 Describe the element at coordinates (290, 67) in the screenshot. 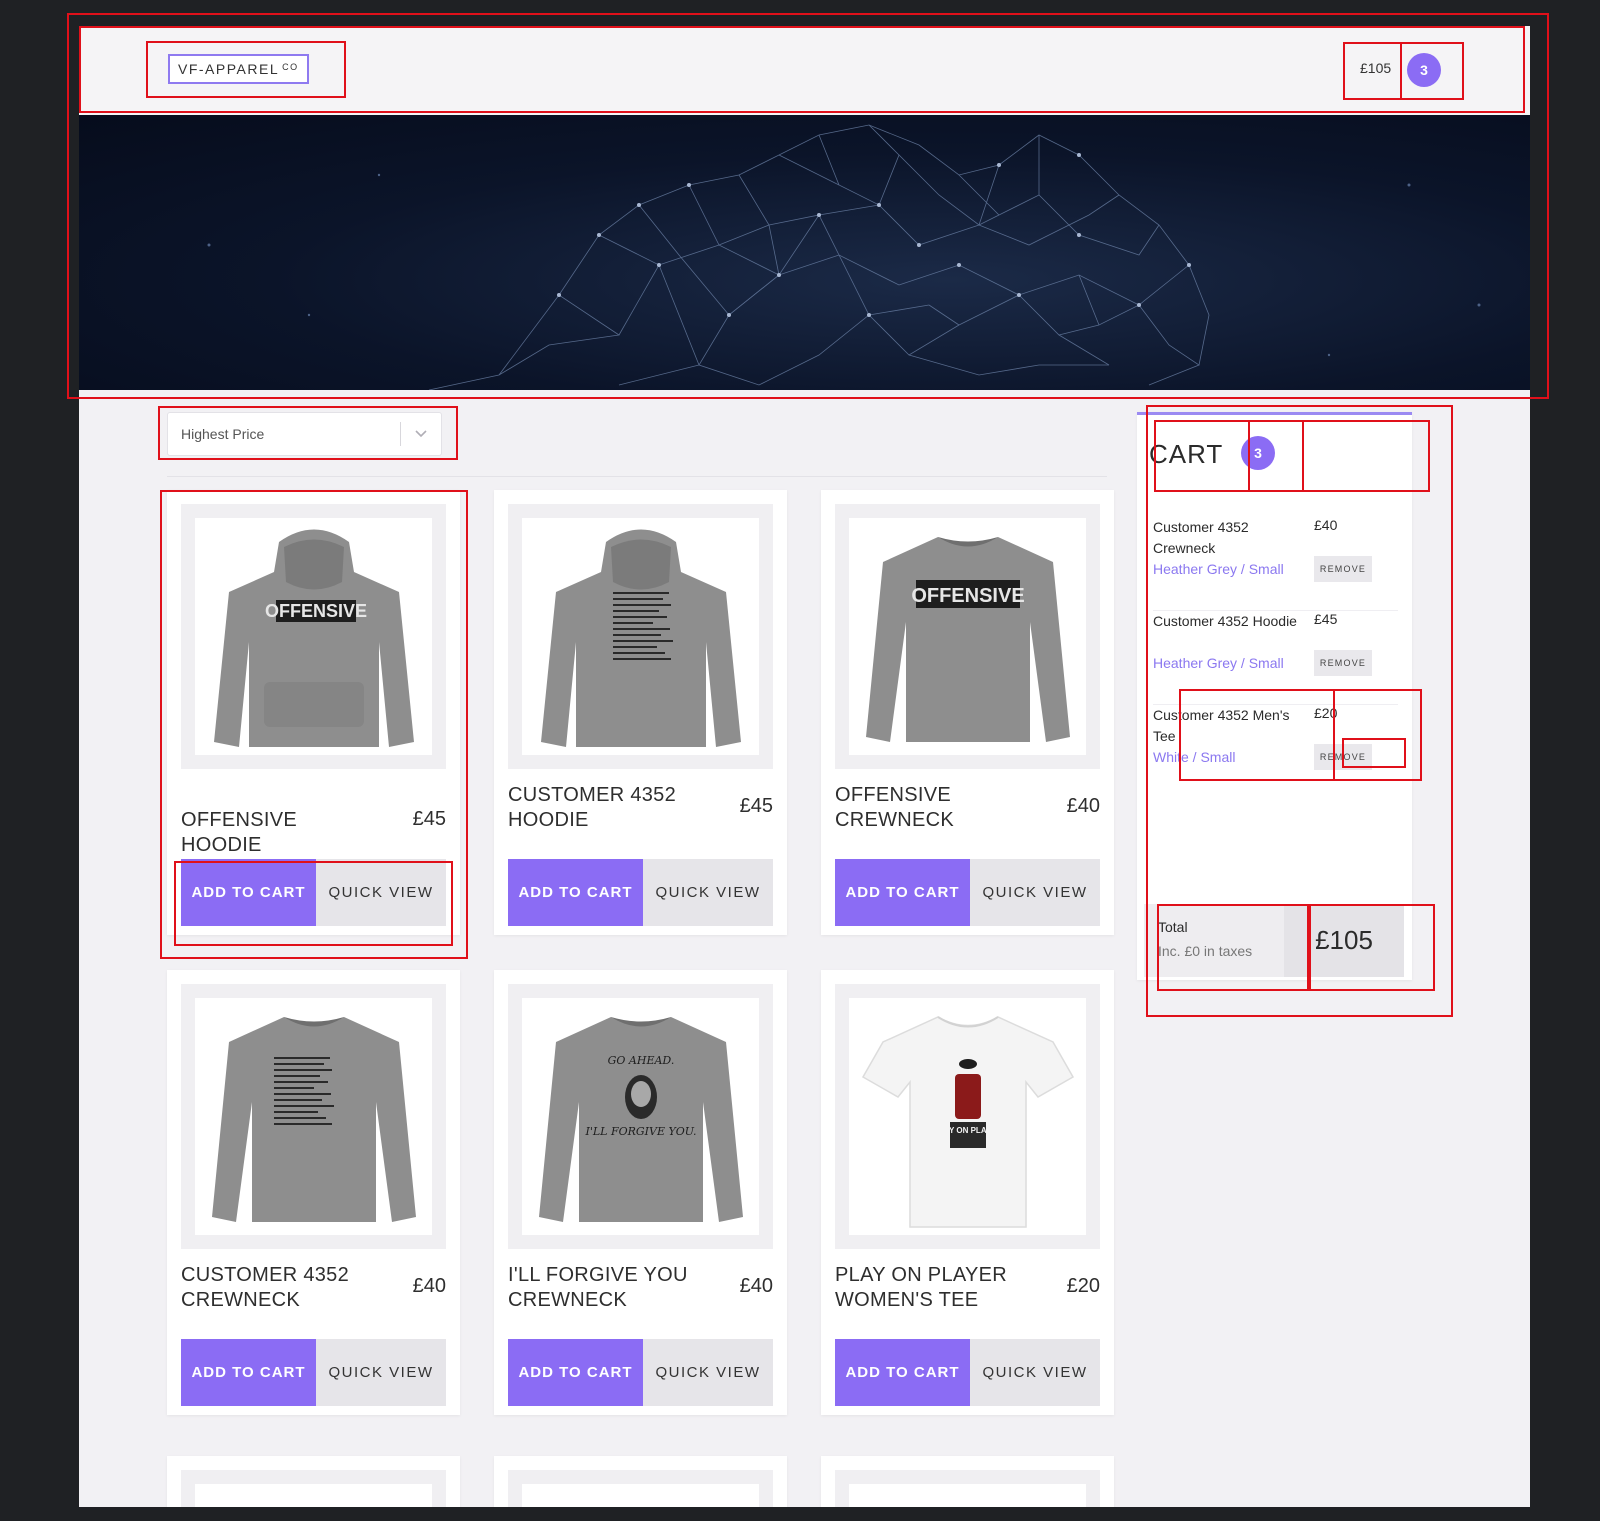

I see `logo-sup: CO` at that location.